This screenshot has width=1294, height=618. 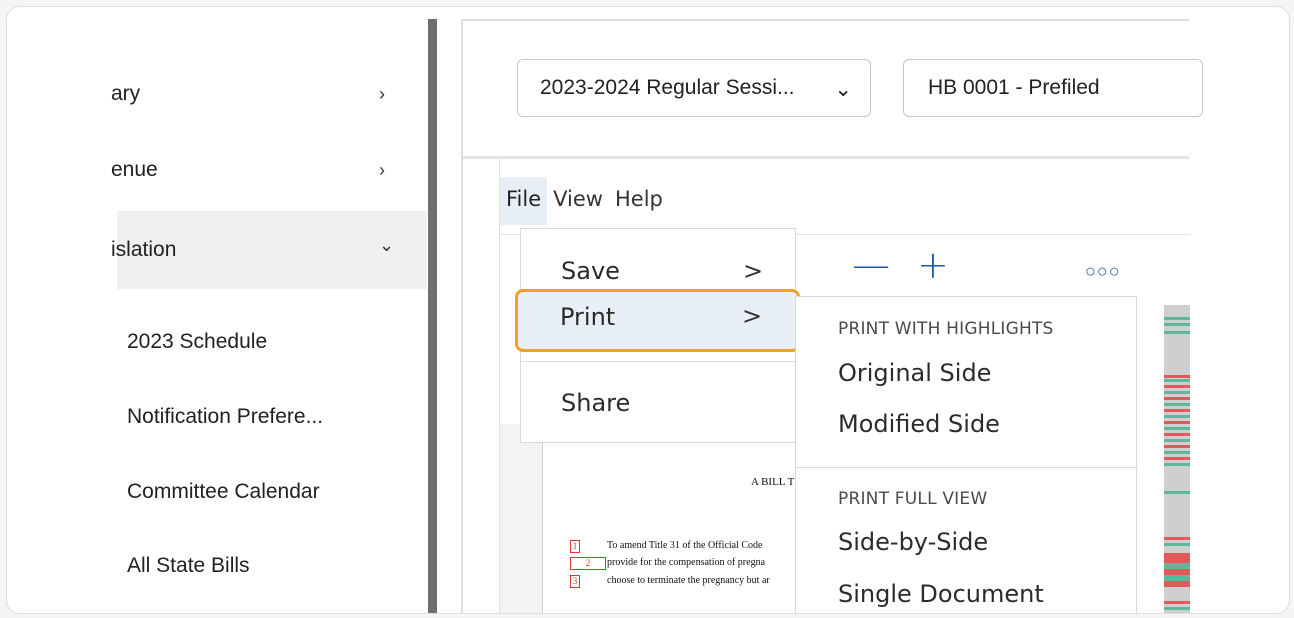 I want to click on zoom-in-icon: +, so click(x=933, y=265).